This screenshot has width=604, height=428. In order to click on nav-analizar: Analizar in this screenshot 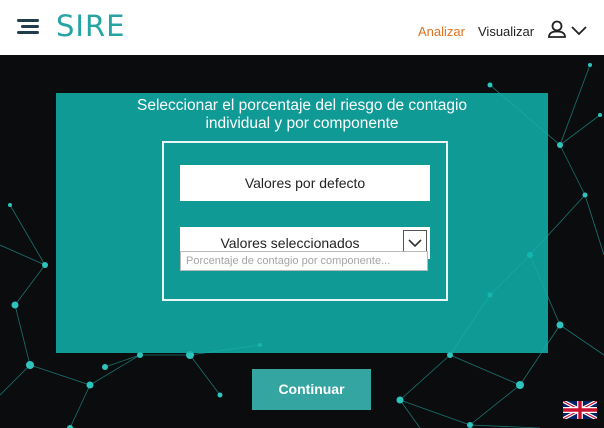, I will do `click(441, 31)`.